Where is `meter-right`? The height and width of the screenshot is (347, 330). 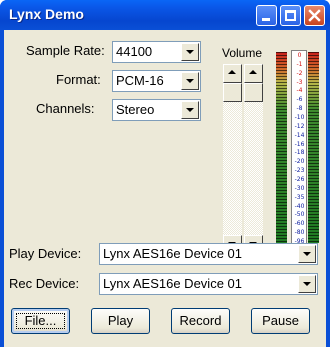
meter-right is located at coordinates (313, 147).